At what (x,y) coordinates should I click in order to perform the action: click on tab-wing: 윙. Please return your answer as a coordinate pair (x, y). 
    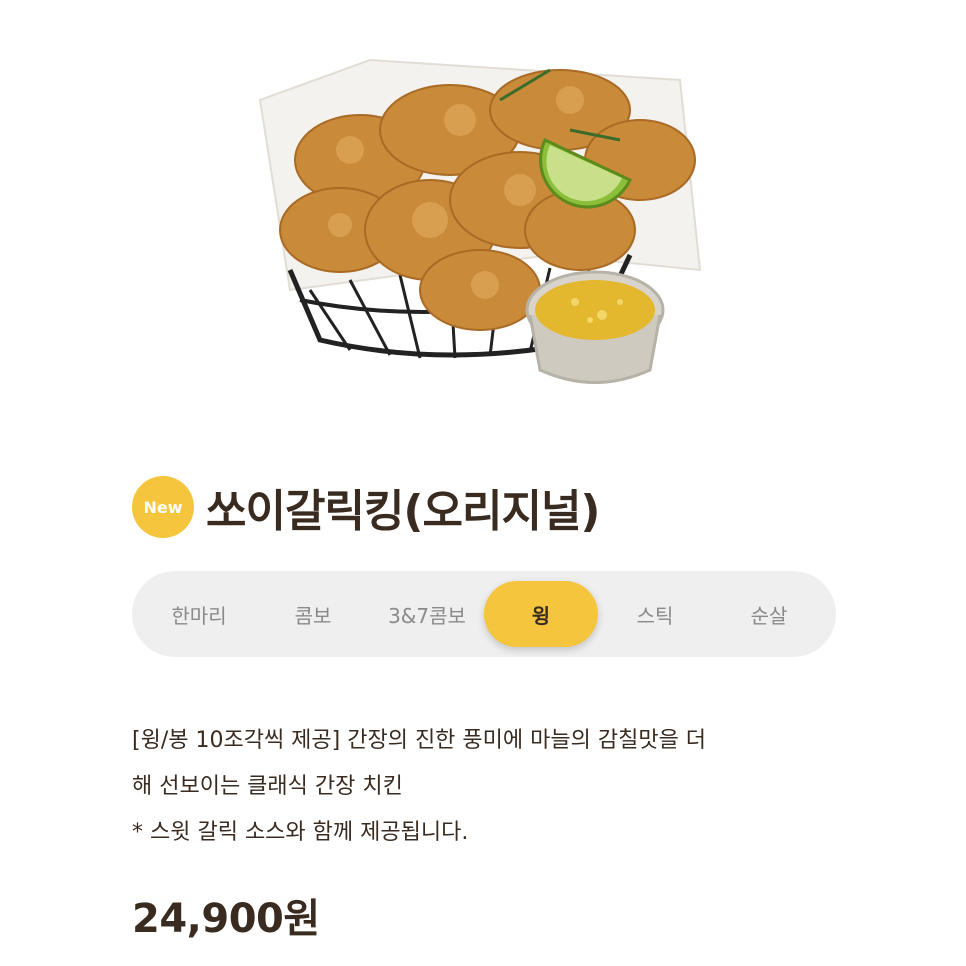
    Looking at the image, I should click on (541, 614).